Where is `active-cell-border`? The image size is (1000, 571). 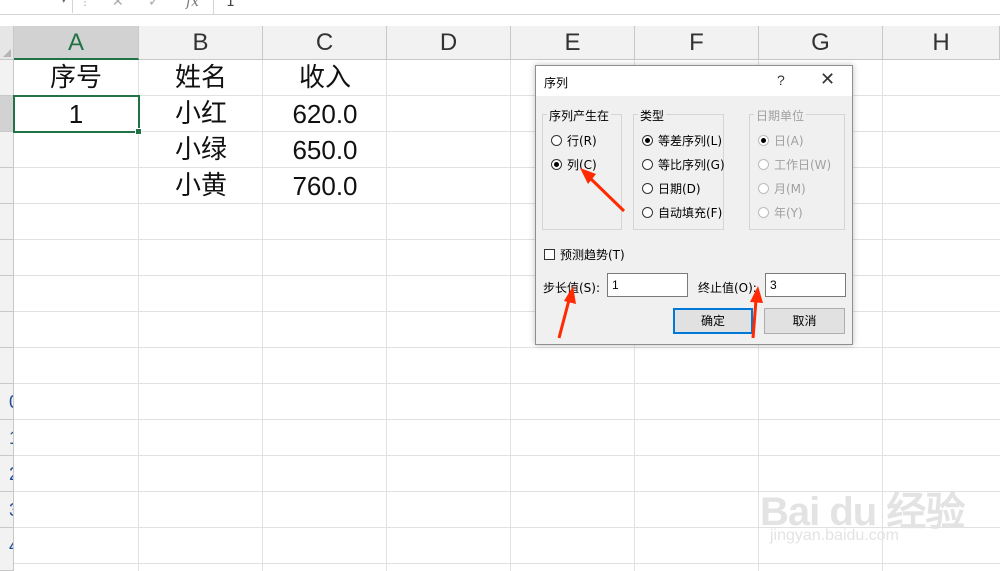 active-cell-border is located at coordinates (77, 115).